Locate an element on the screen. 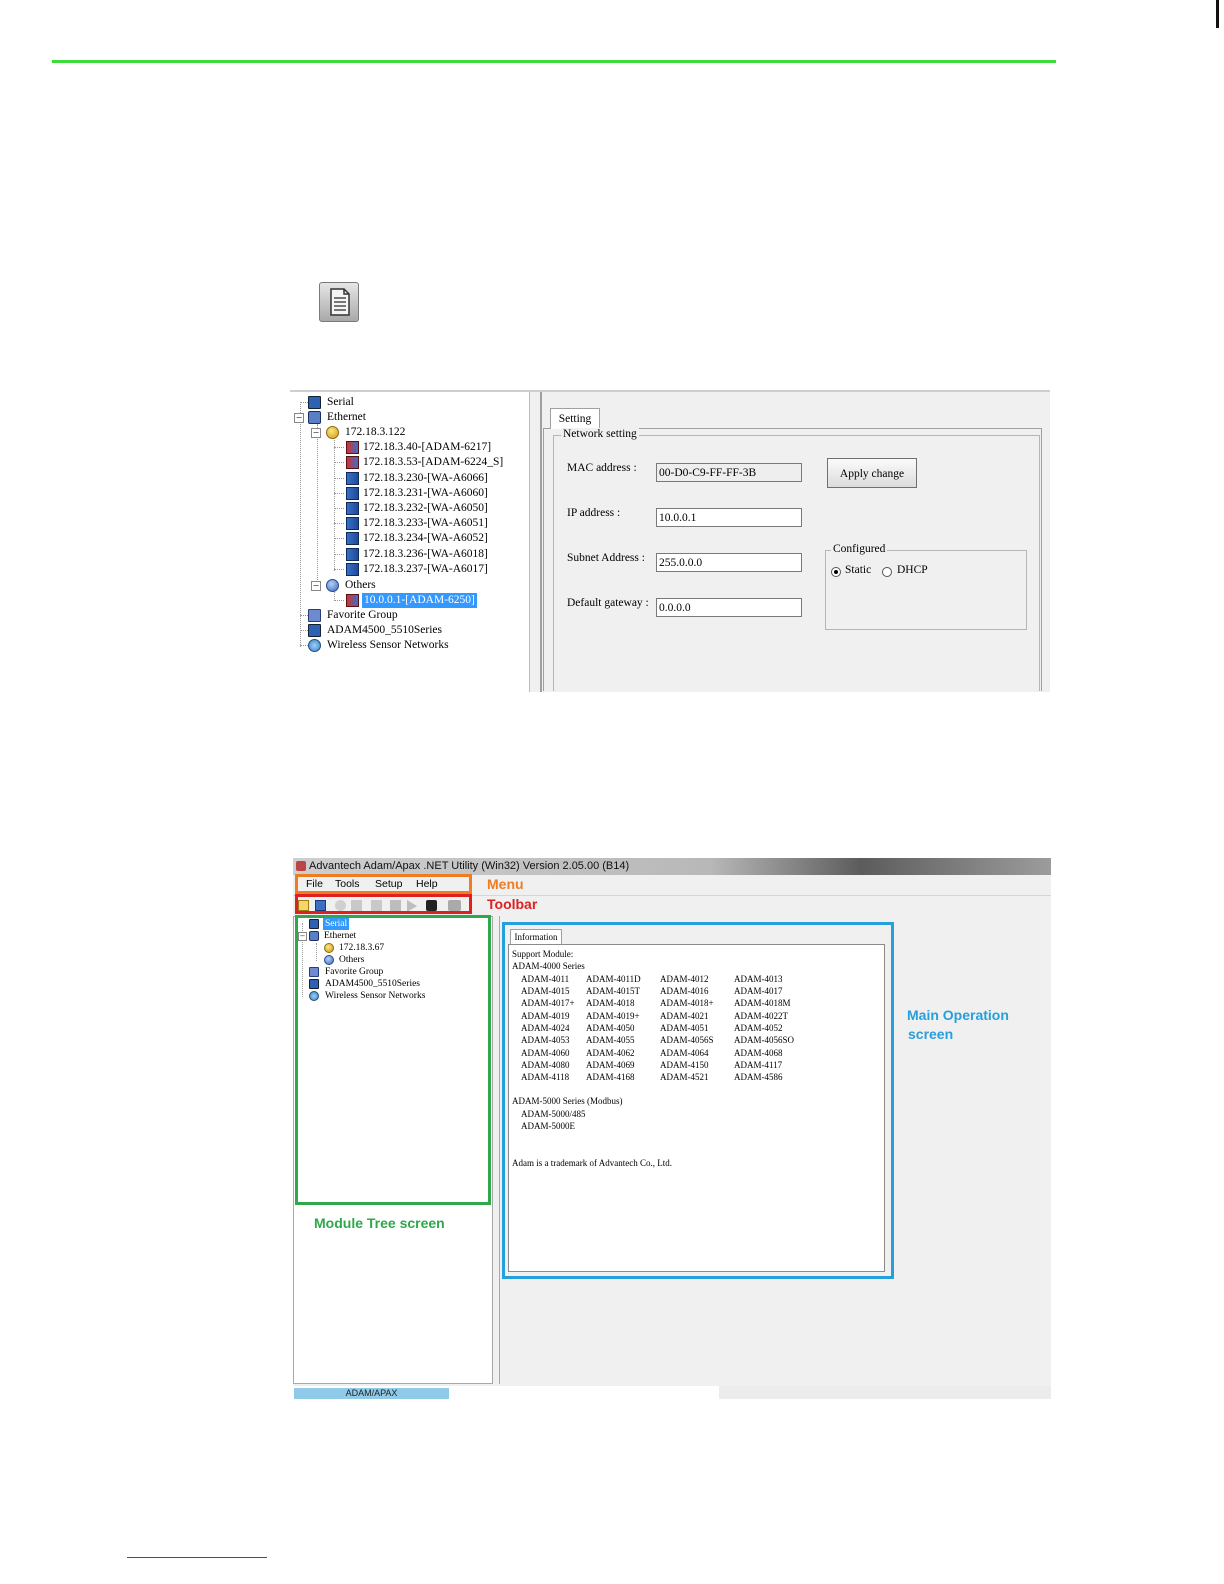  subnet-globe-icon is located at coordinates (332, 432).